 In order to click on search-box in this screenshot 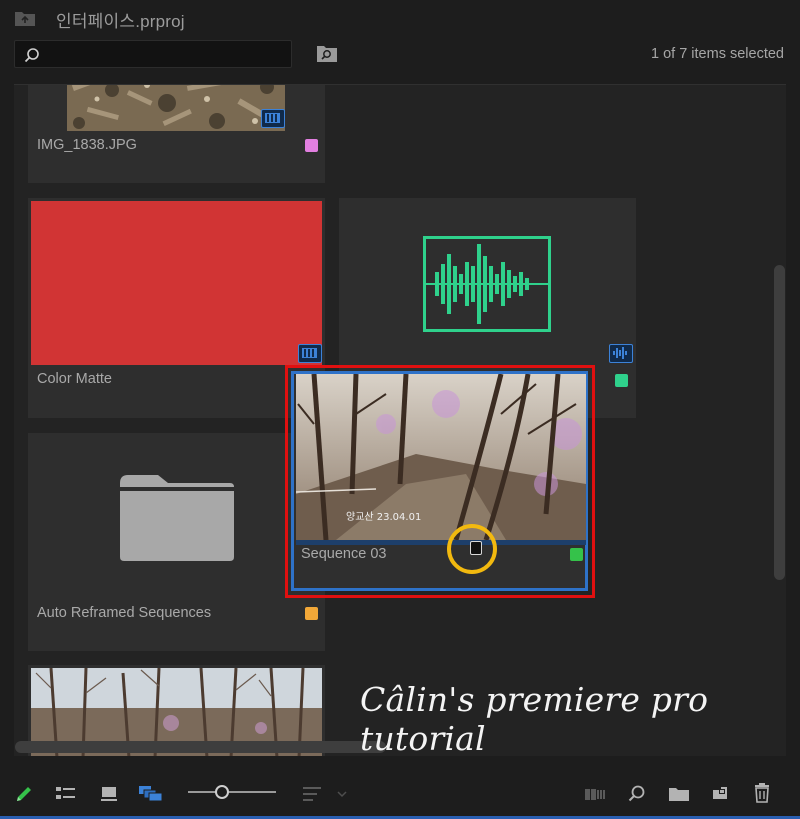, I will do `click(153, 54)`.